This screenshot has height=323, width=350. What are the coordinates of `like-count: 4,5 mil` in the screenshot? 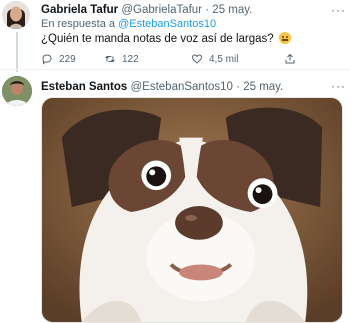 It's located at (224, 59).